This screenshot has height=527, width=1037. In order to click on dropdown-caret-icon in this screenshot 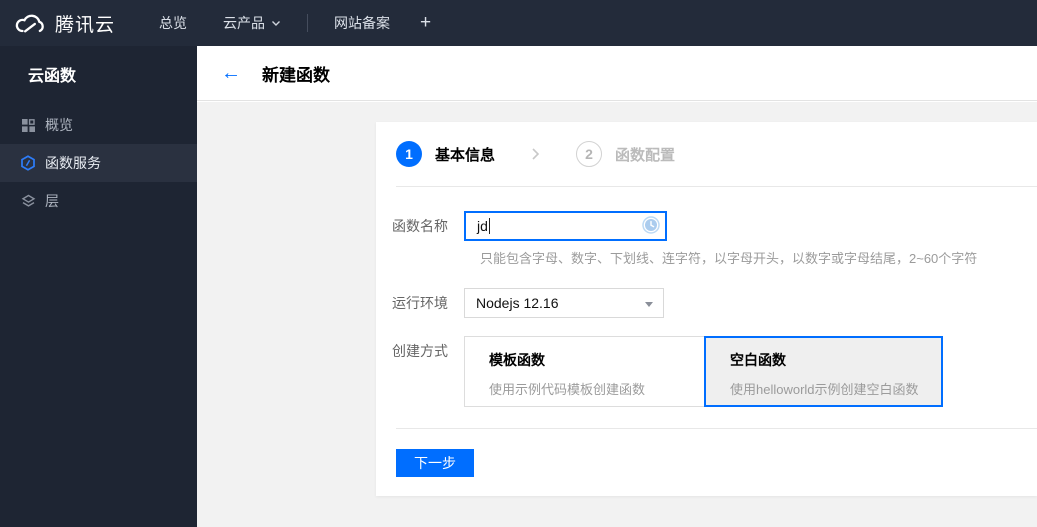, I will do `click(649, 304)`.